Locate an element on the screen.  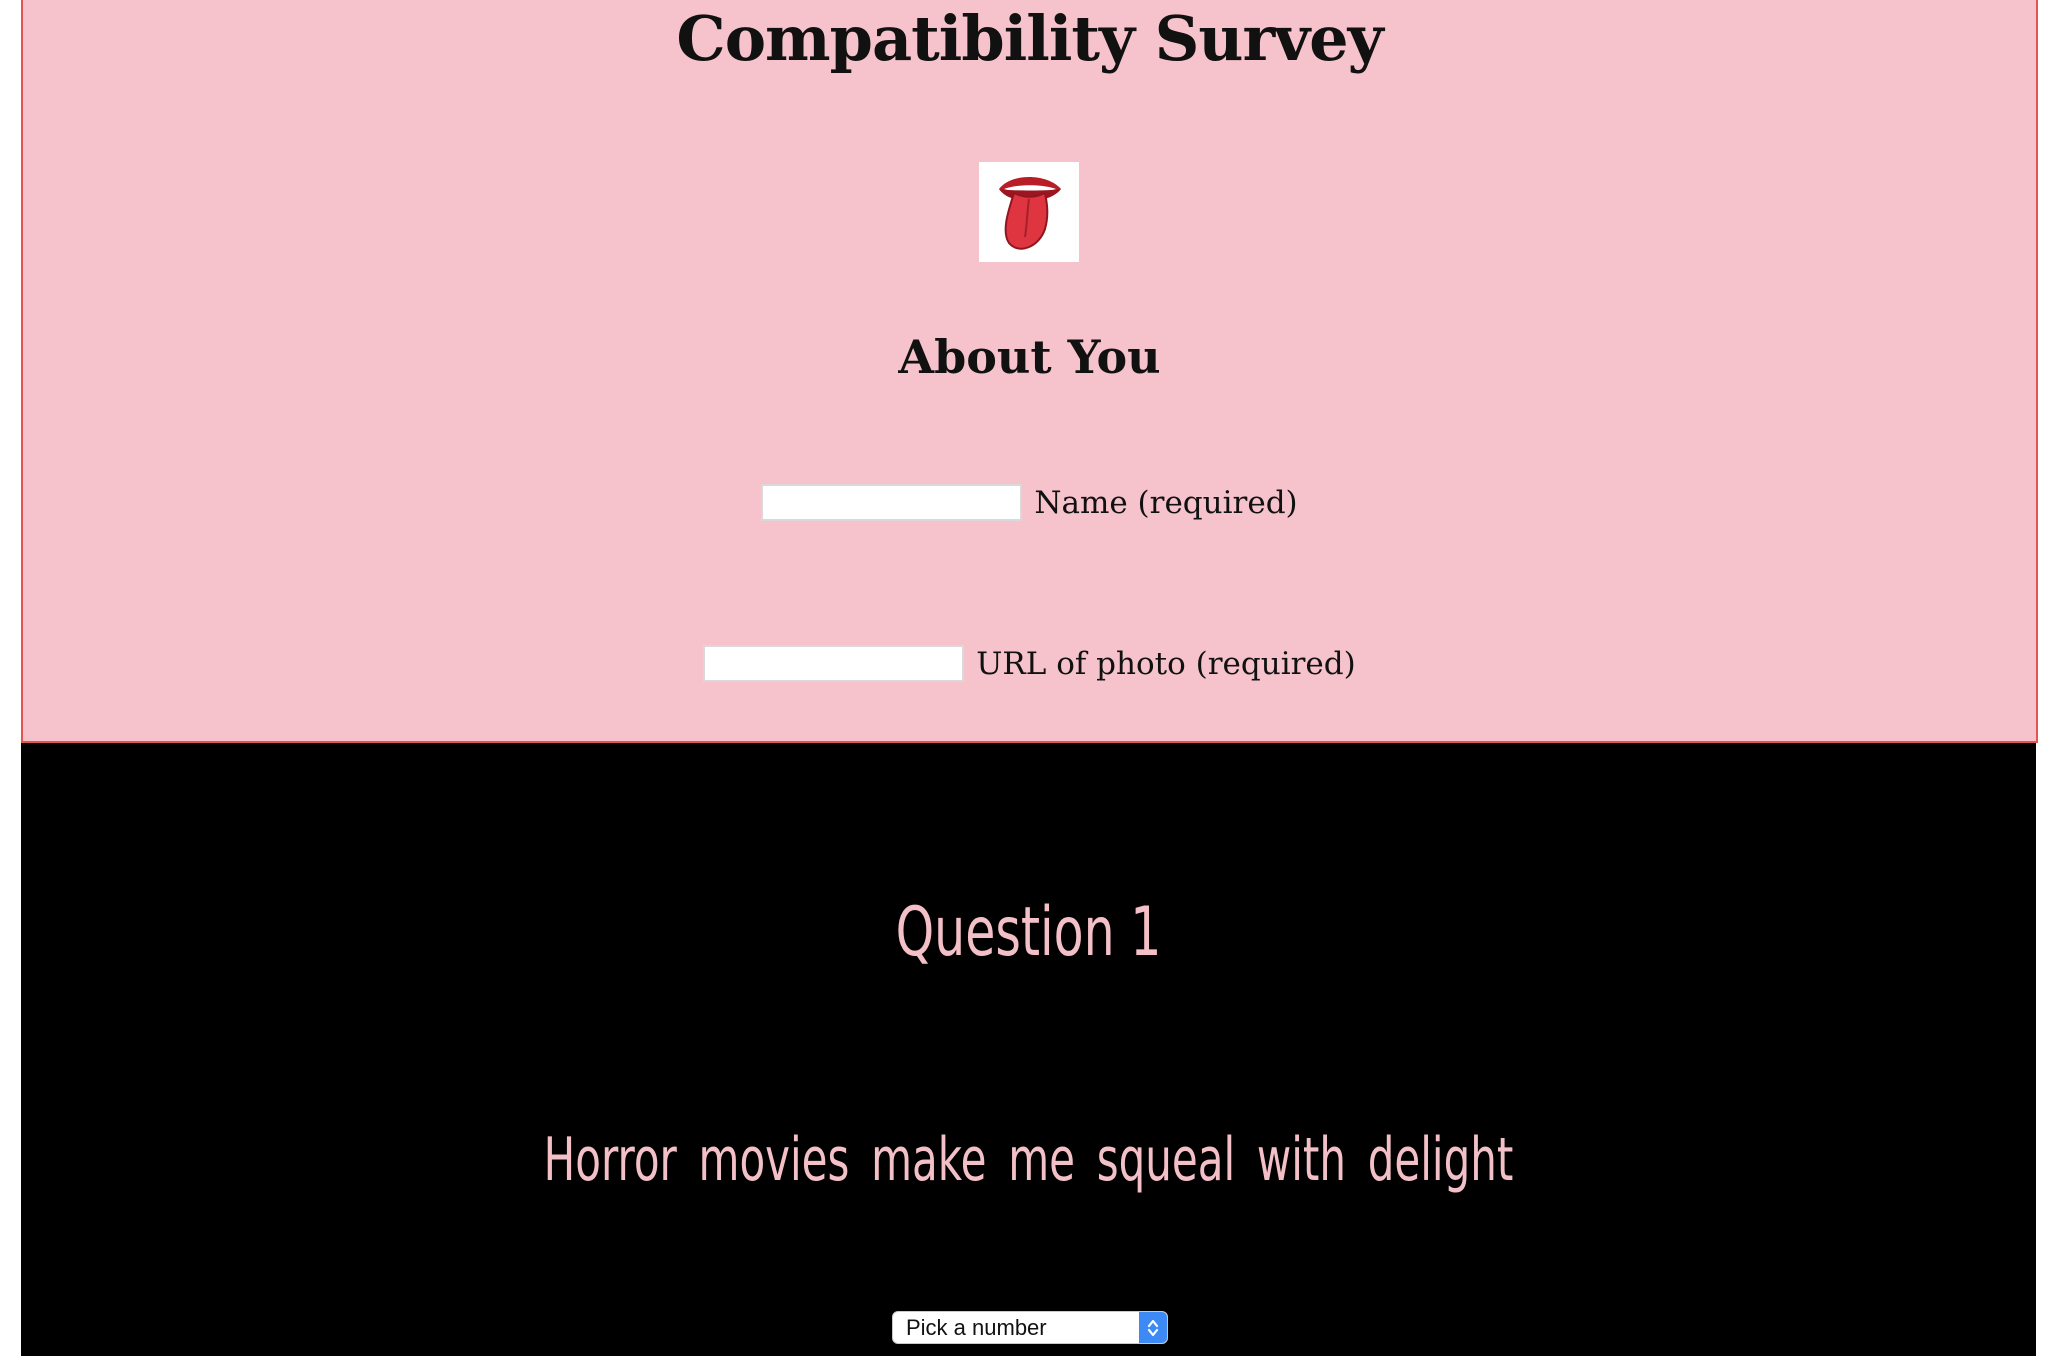
page-title: Compatibility Survey is located at coordinates (1029, 38).